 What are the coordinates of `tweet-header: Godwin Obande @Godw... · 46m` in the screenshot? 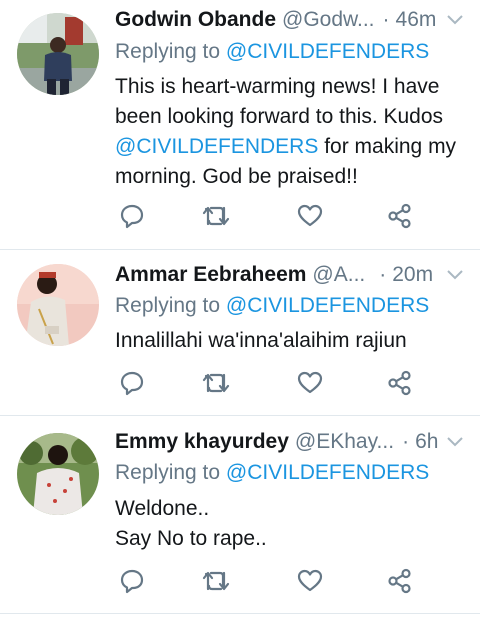 It's located at (290, 20).